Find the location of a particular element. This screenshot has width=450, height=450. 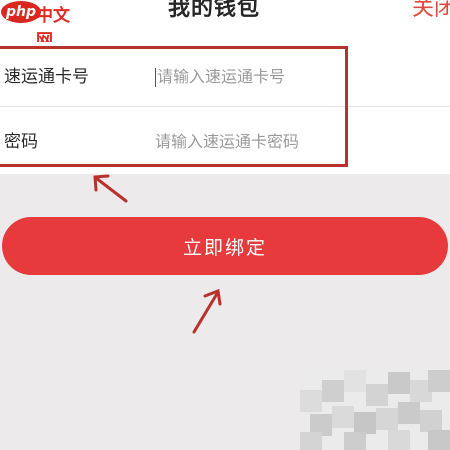

blurred-mosaic-region is located at coordinates (375, 410).